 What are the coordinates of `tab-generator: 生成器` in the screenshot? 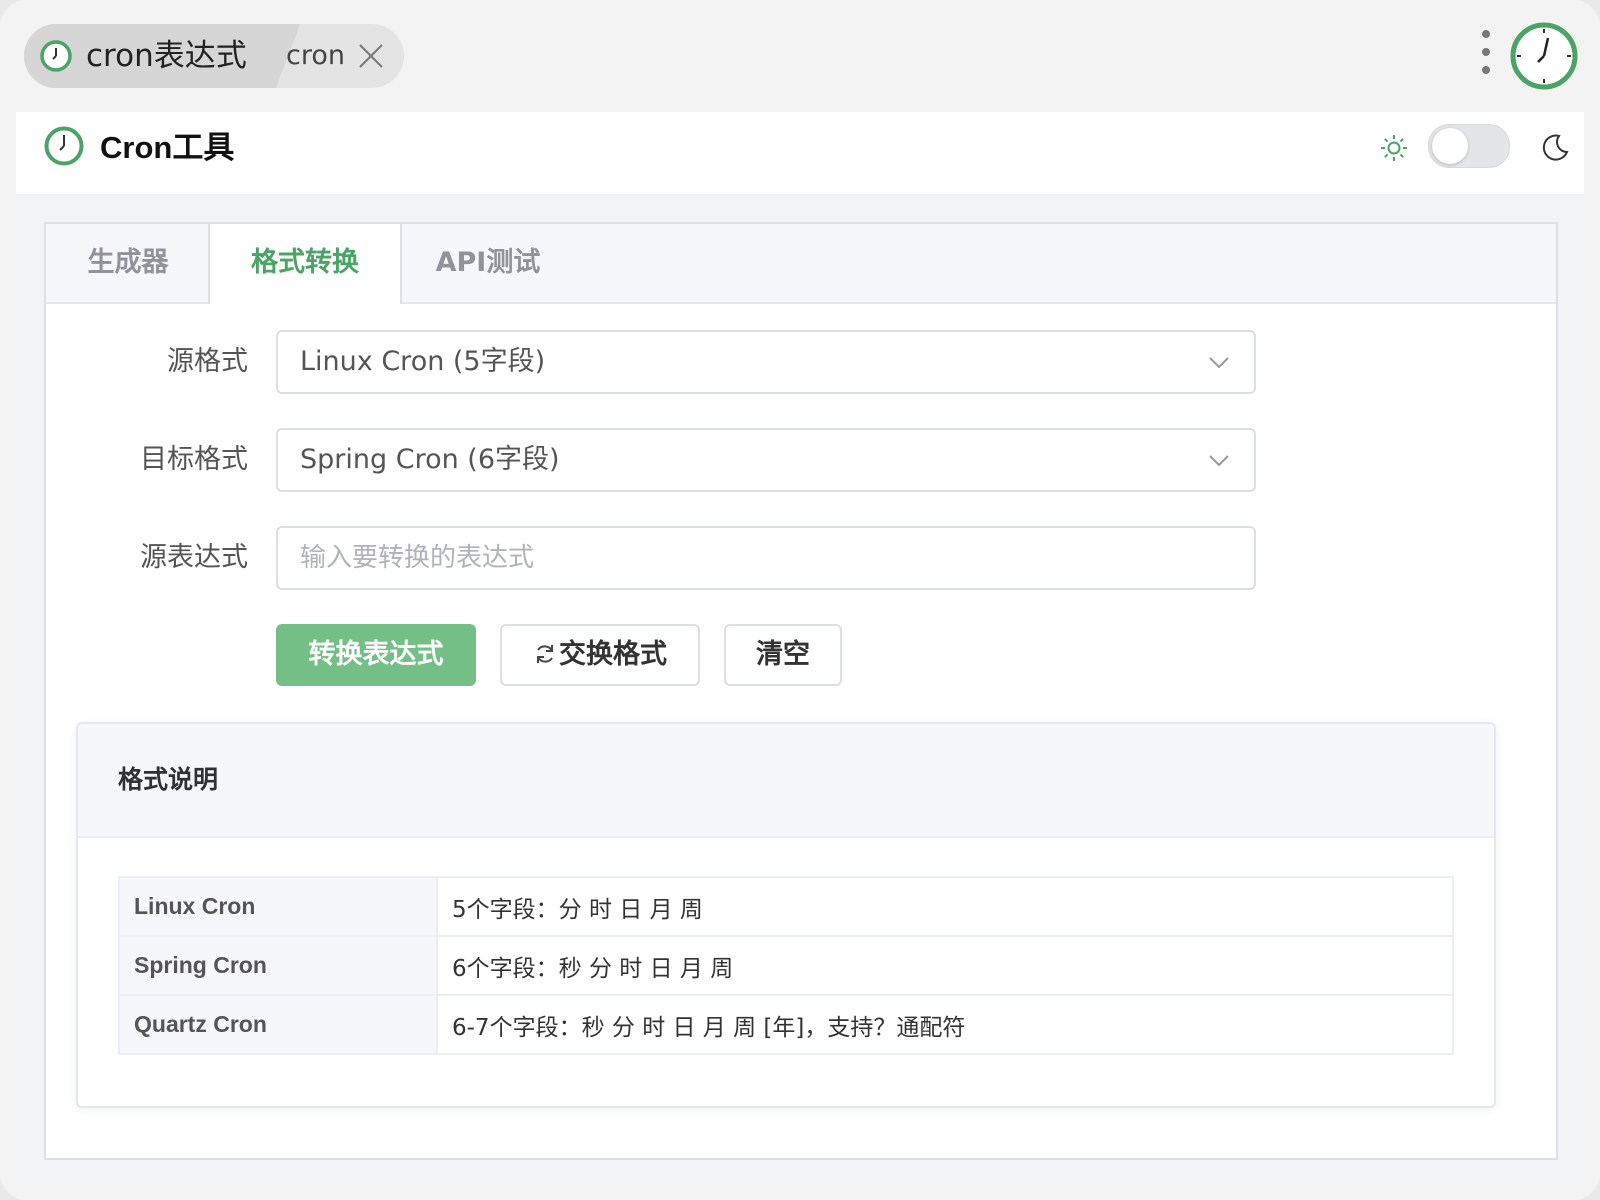 It's located at (128, 263).